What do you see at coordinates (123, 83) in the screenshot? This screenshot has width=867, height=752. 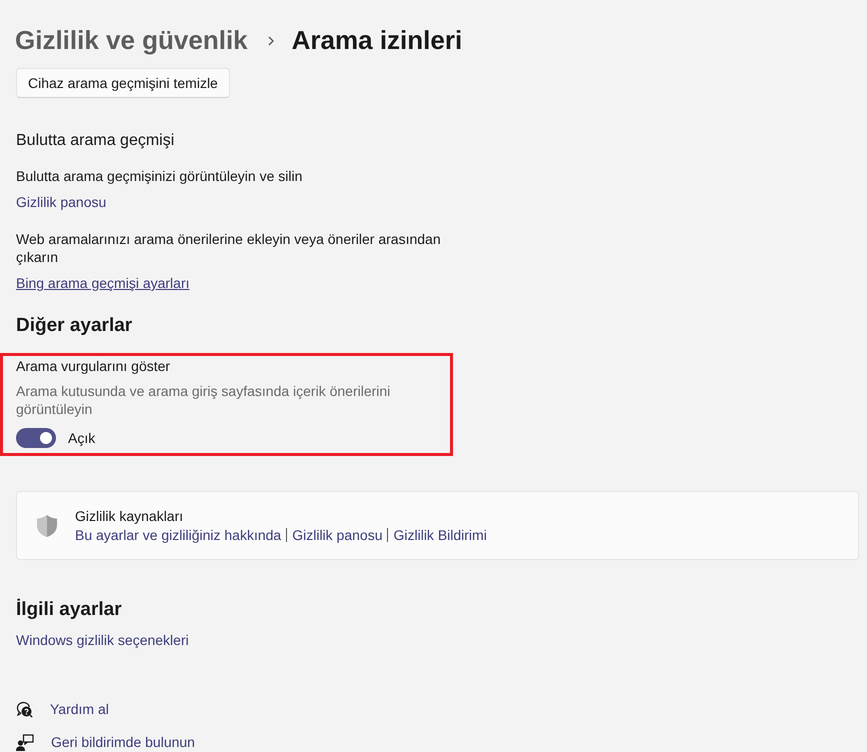 I see `clear-history-button: Cihaz arama geçmişini temizle` at bounding box center [123, 83].